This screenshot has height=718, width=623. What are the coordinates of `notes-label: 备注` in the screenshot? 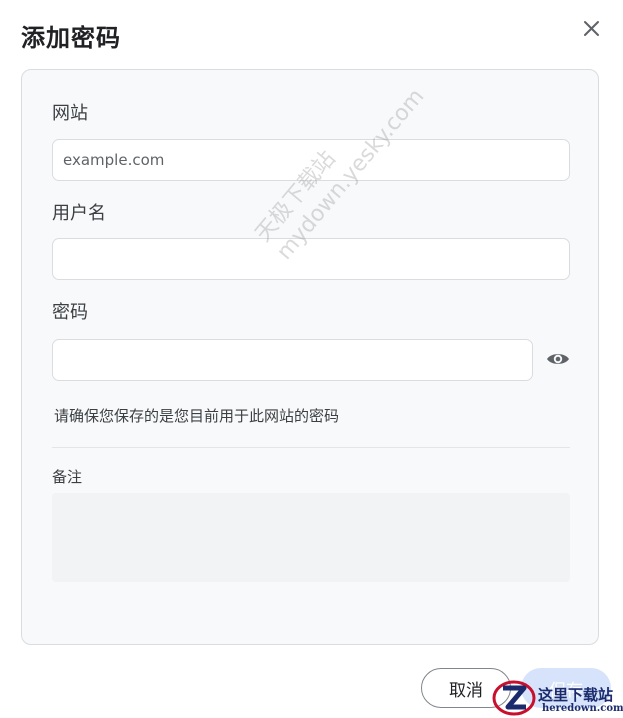 It's located at (67, 477).